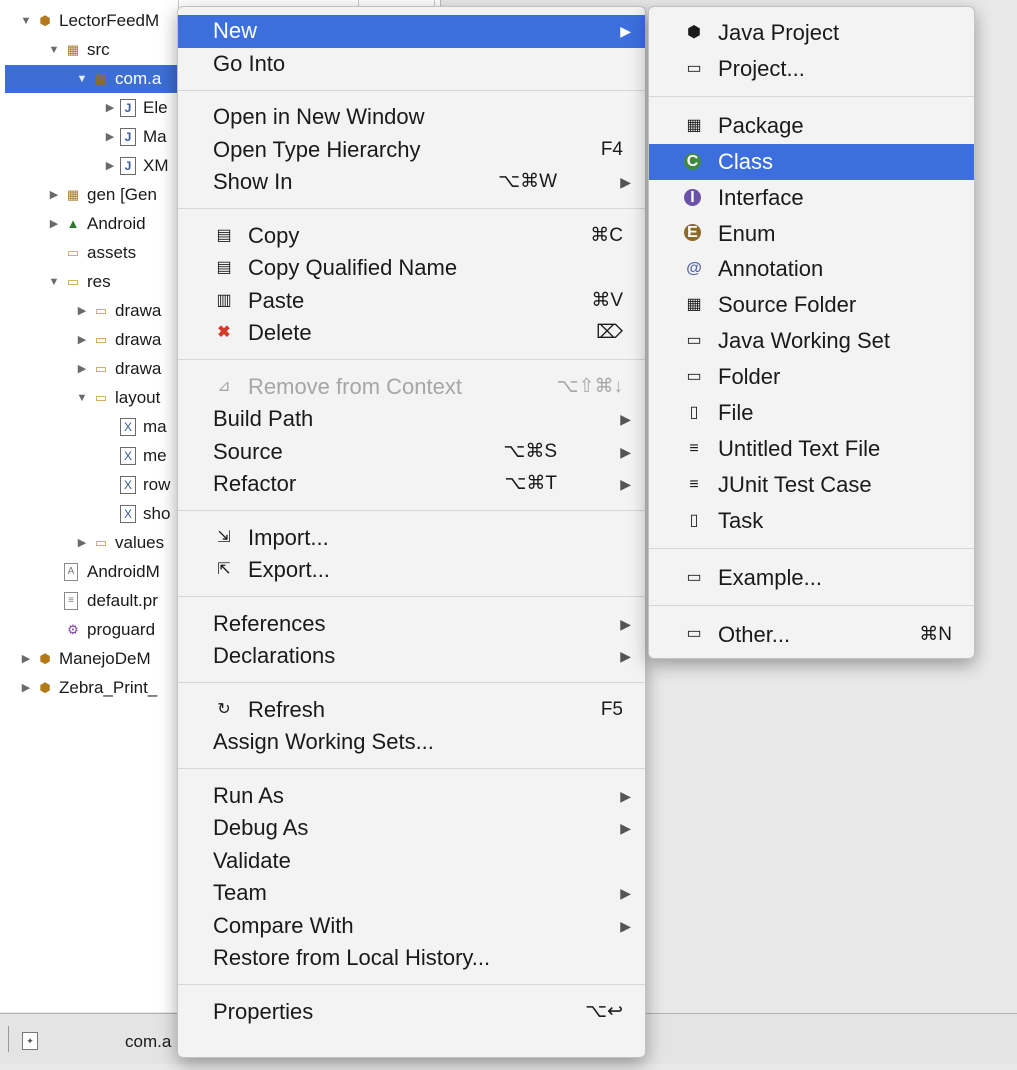  Describe the element at coordinates (224, 709) in the screenshot. I see `refresh-icon: ↻` at that location.